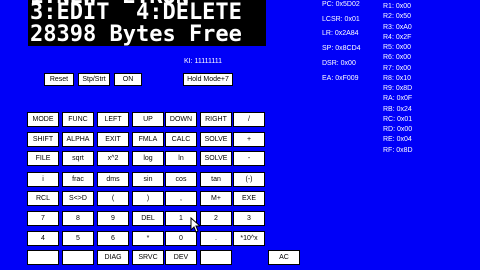 The width and height of the screenshot is (480, 270). I want to click on key-left: LEFT, so click(113, 119).